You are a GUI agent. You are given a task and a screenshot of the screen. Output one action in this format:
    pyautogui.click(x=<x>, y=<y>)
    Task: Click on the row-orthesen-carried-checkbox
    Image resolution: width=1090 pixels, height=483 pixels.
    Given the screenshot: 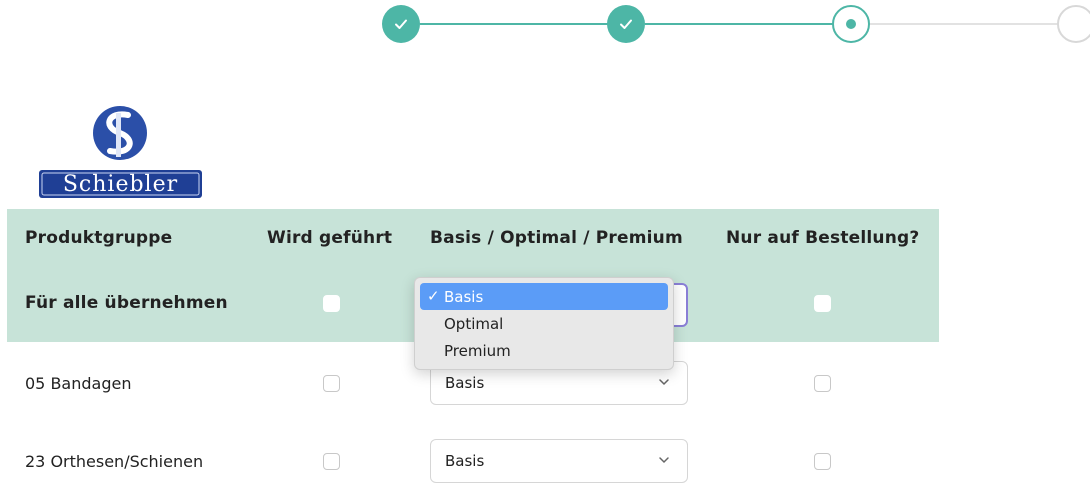 What is the action you would take?
    pyautogui.click(x=331, y=461)
    